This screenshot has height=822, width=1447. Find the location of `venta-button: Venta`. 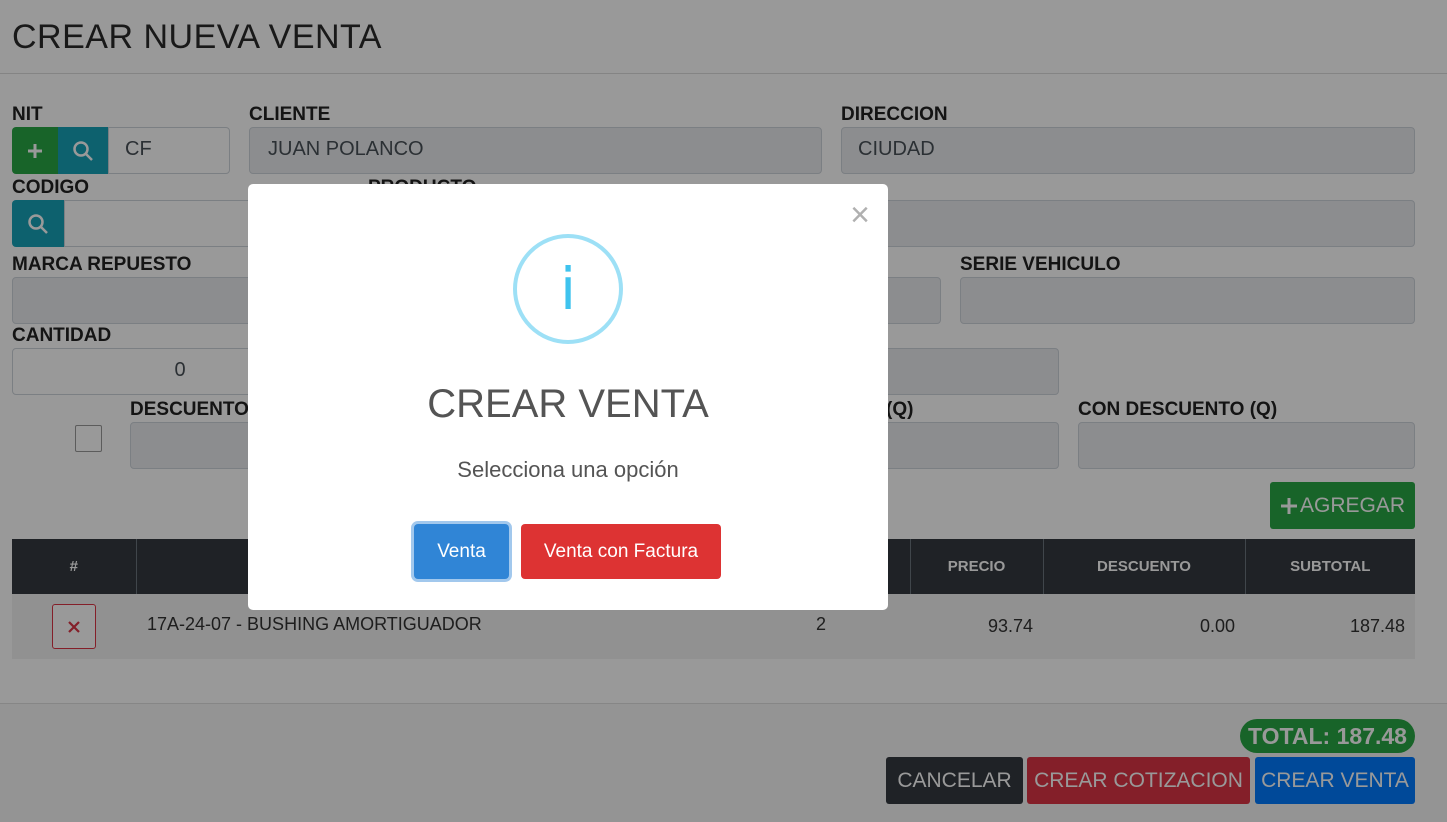

venta-button: Venta is located at coordinates (461, 551).